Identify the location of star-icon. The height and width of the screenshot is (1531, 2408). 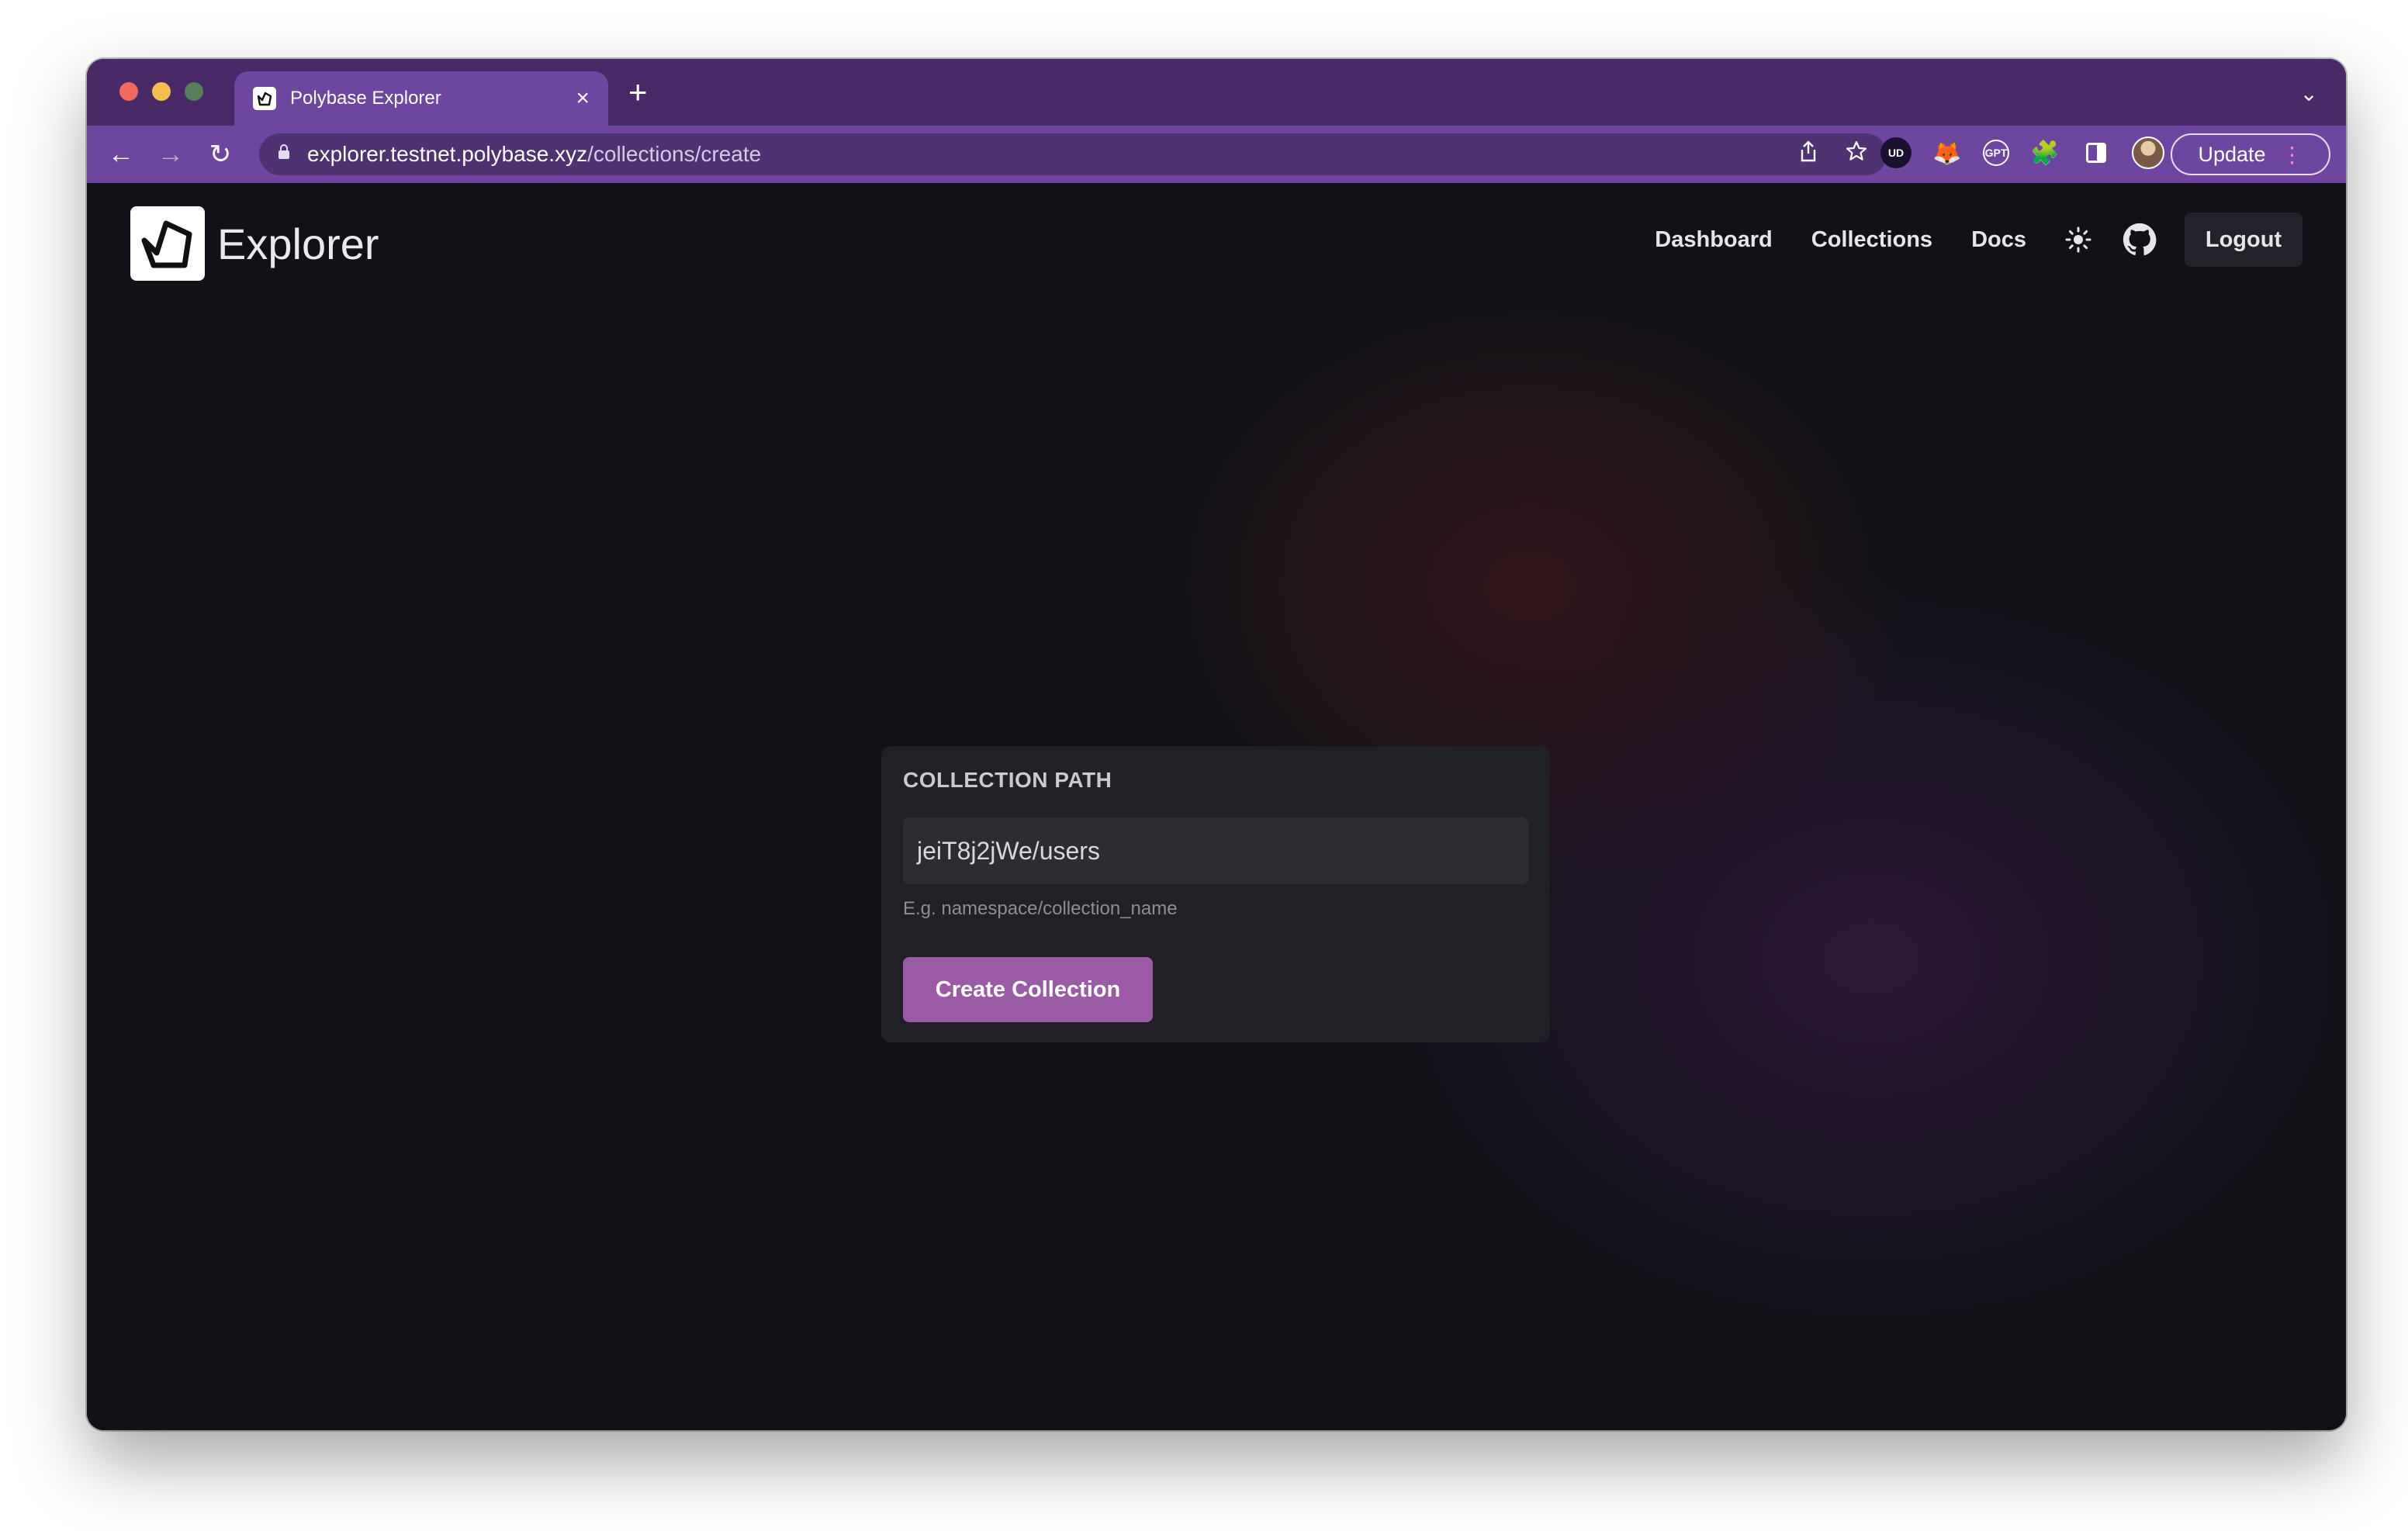
(1857, 154).